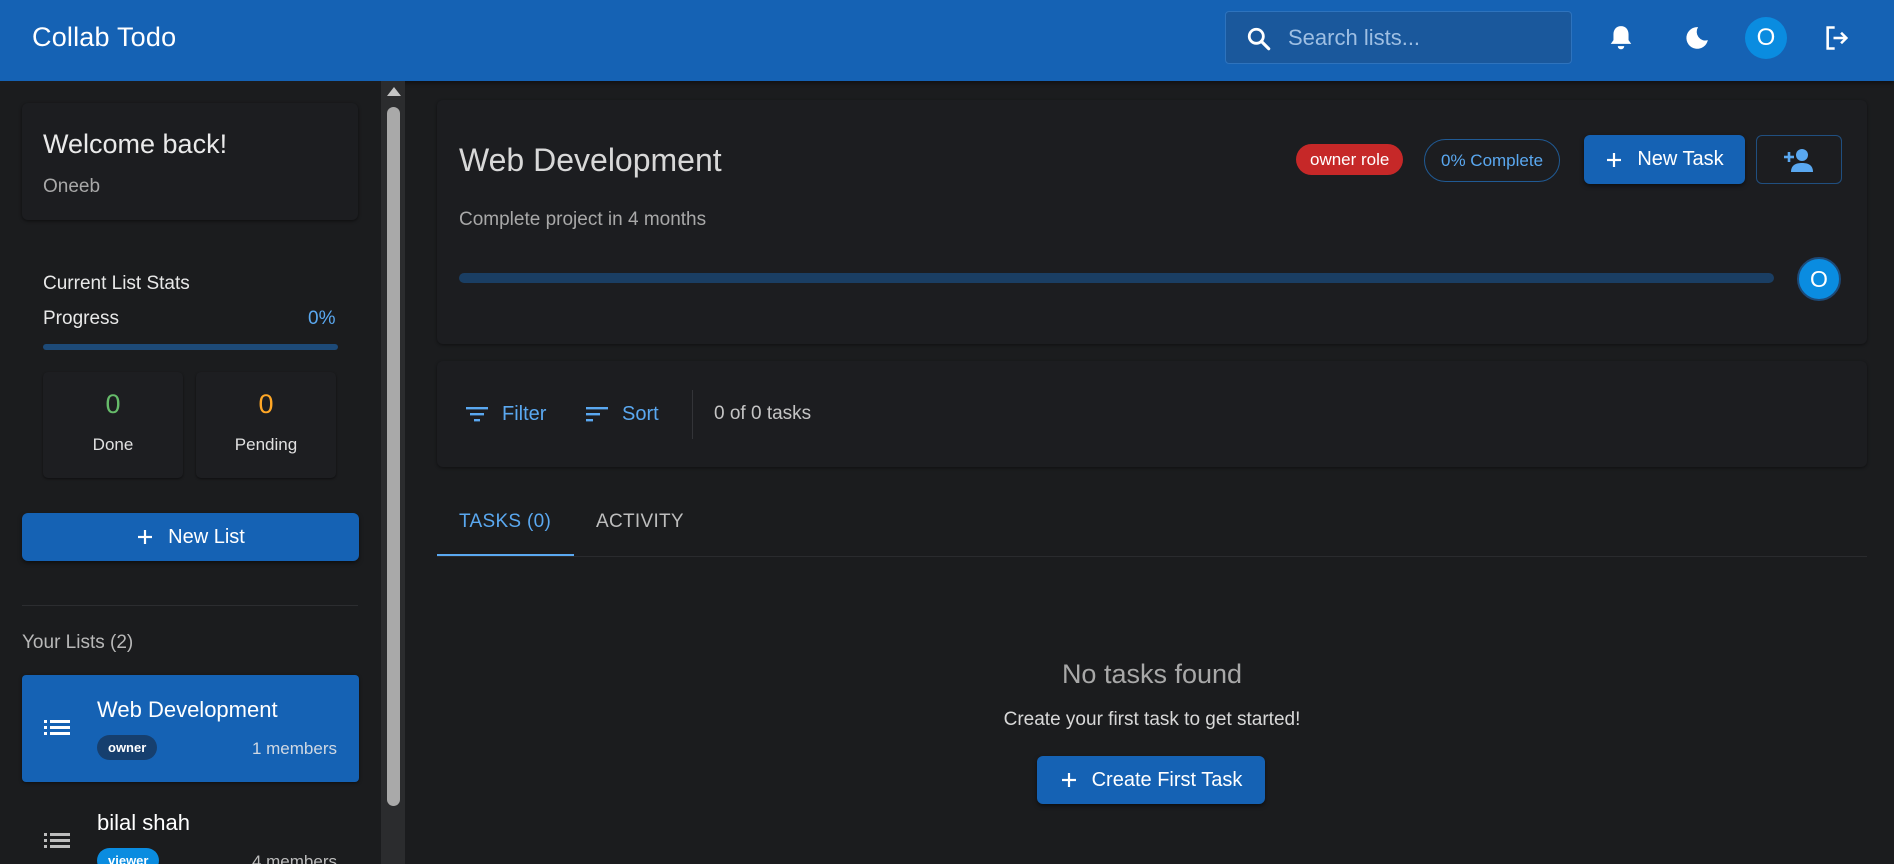  What do you see at coordinates (128, 856) in the screenshot?
I see `role-badge: viewer` at bounding box center [128, 856].